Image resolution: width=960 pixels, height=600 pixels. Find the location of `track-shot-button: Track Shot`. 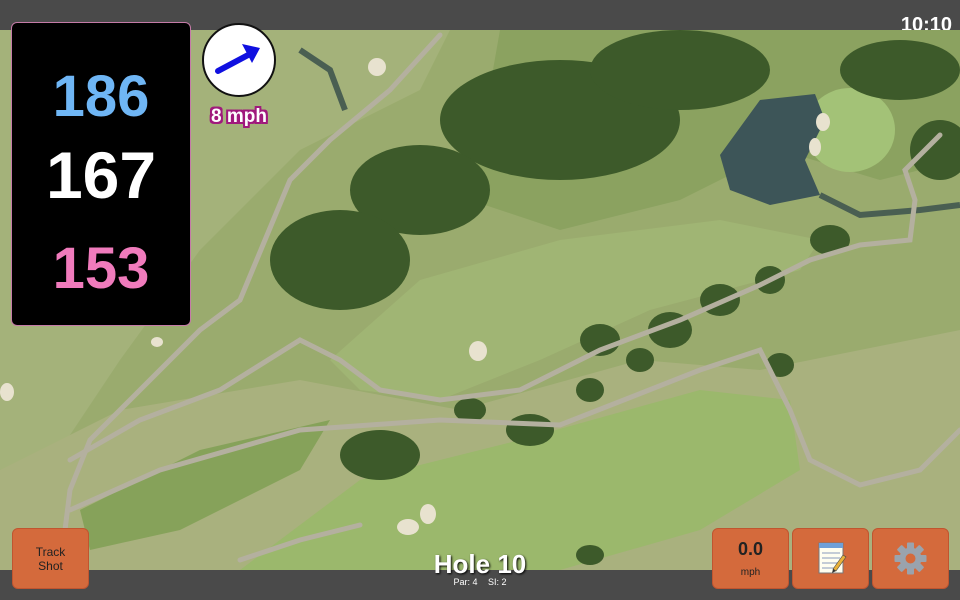

track-shot-button: Track Shot is located at coordinates (50, 558).